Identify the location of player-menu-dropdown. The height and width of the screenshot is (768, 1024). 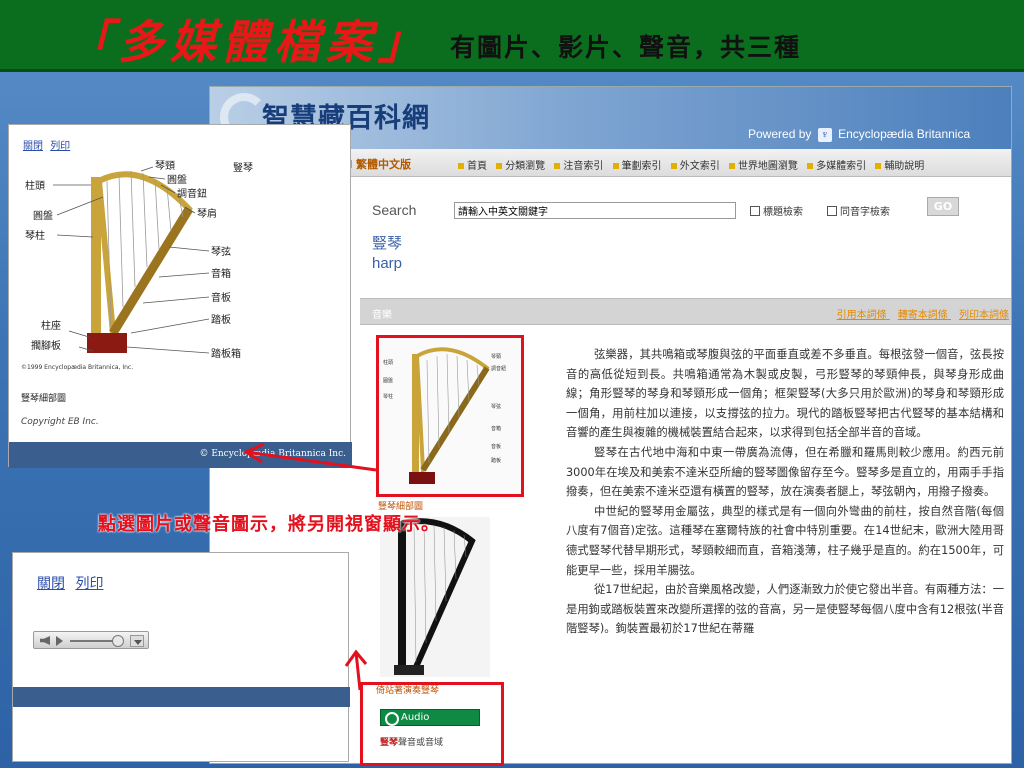
(137, 641).